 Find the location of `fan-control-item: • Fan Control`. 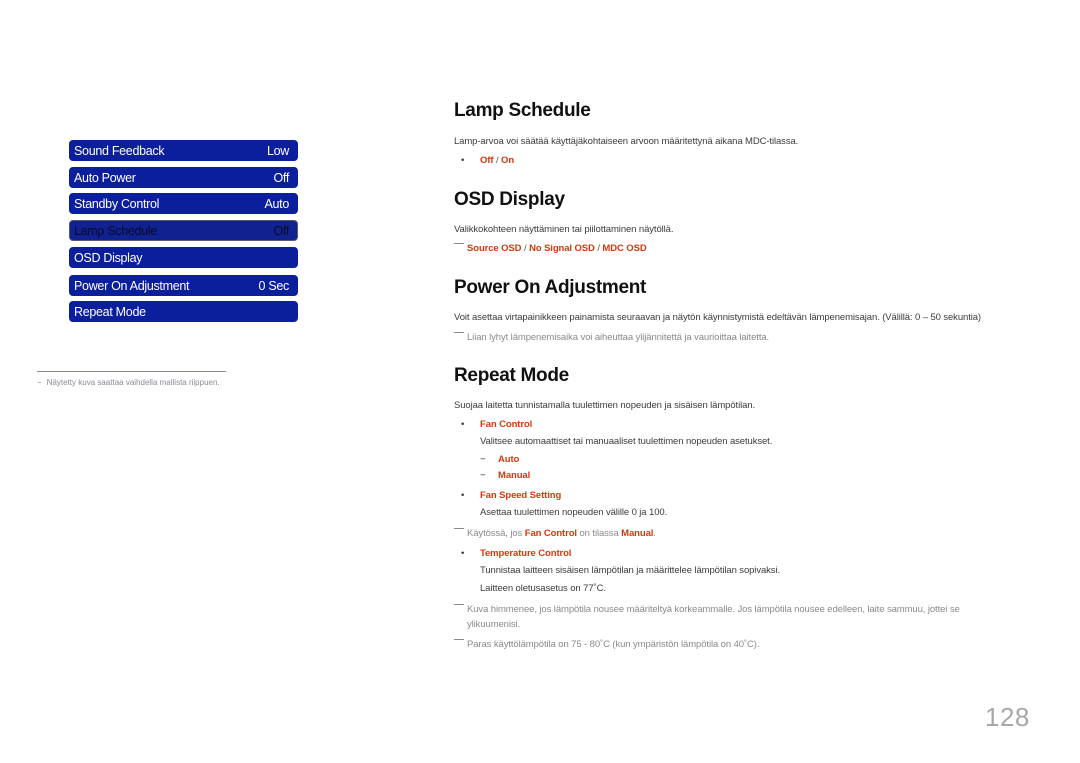

fan-control-item: • Fan Control is located at coordinates (493, 424).